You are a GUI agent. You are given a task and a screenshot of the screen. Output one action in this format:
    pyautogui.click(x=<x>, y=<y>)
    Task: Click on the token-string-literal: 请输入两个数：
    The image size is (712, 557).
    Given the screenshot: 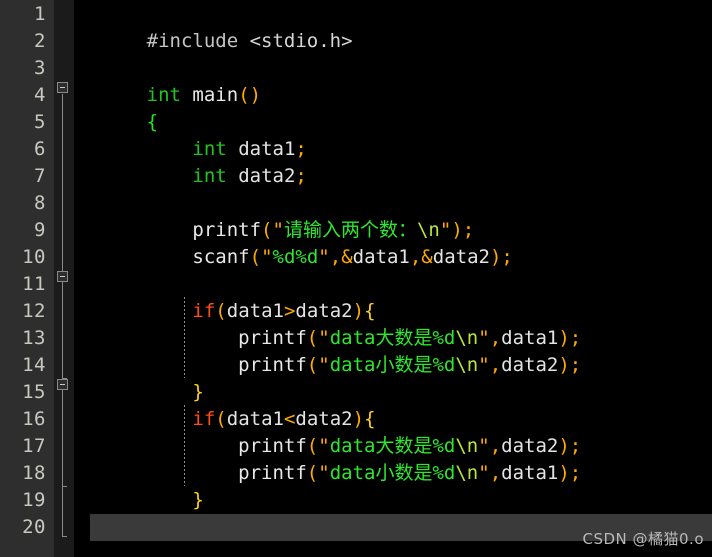 What is the action you would take?
    pyautogui.click(x=350, y=230)
    